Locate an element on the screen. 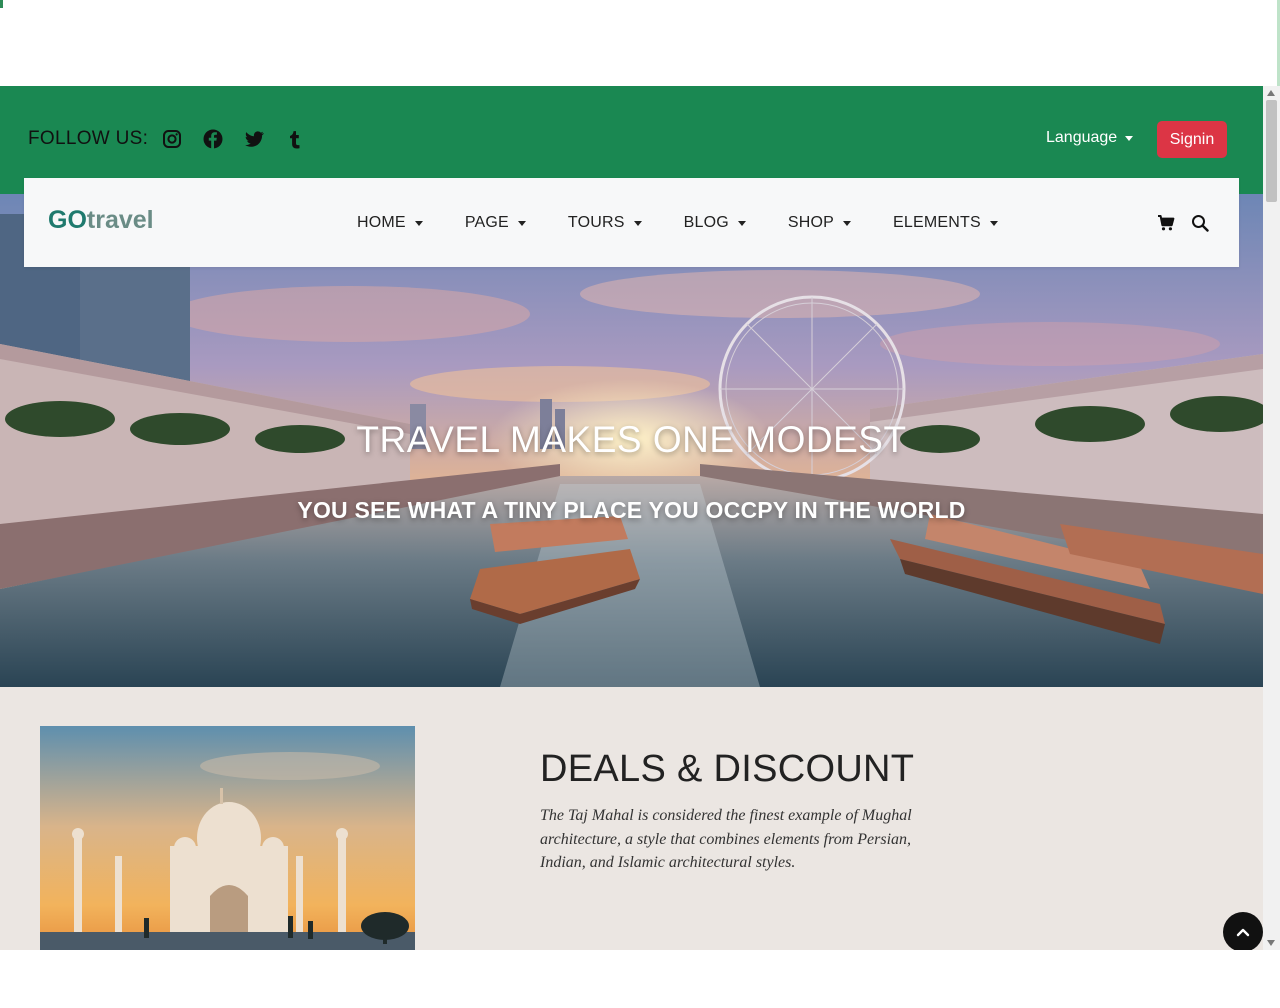 The image size is (1280, 1008). menu-item-home: HOME is located at coordinates (390, 223).